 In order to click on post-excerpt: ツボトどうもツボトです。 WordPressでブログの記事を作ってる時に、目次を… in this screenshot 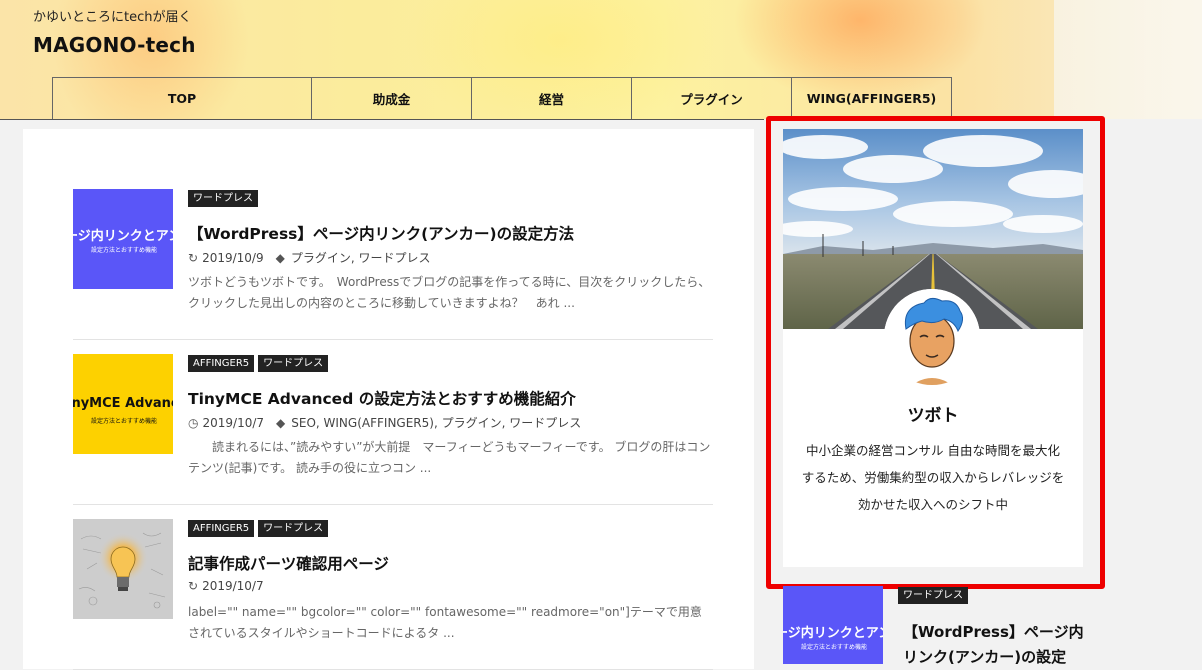, I will do `click(449, 292)`.